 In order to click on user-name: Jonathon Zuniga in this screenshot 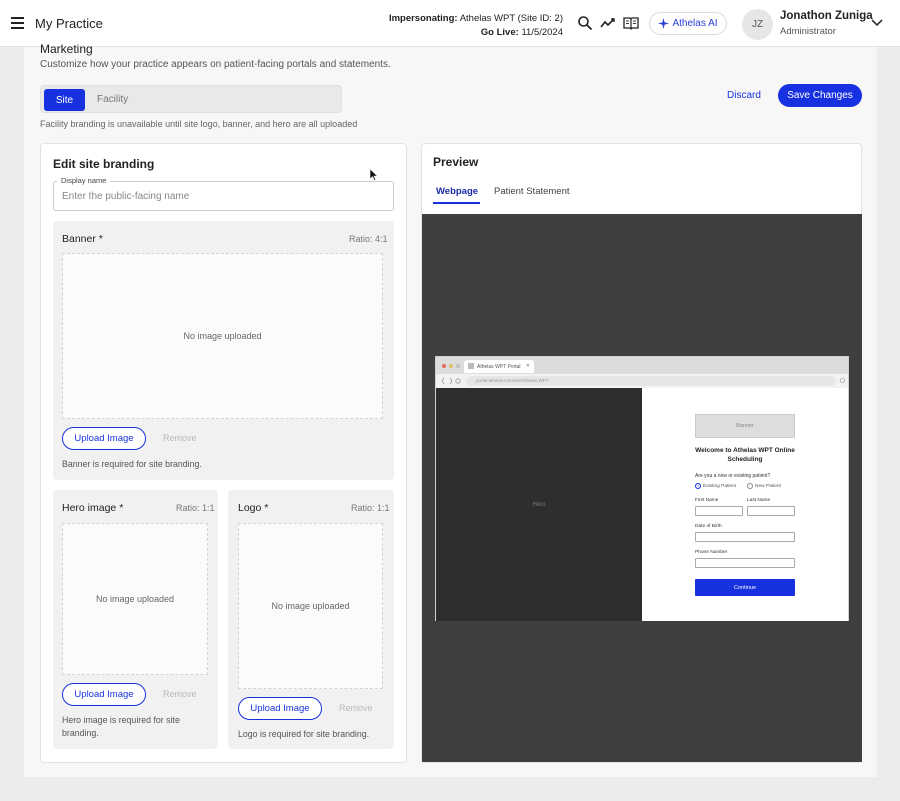, I will do `click(826, 16)`.